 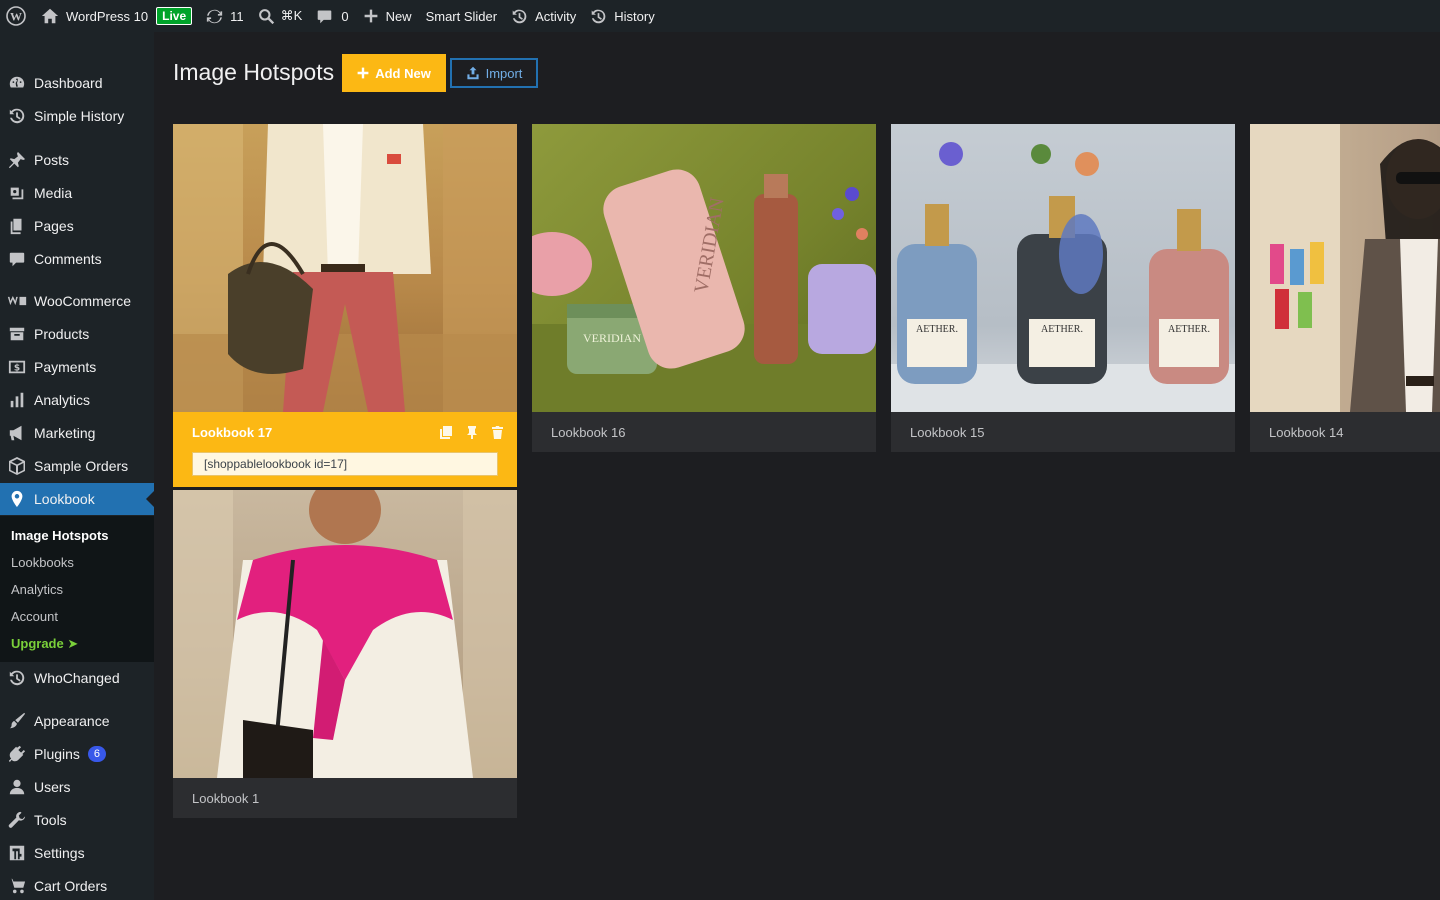 I want to click on user-icon, so click(x=17, y=787).